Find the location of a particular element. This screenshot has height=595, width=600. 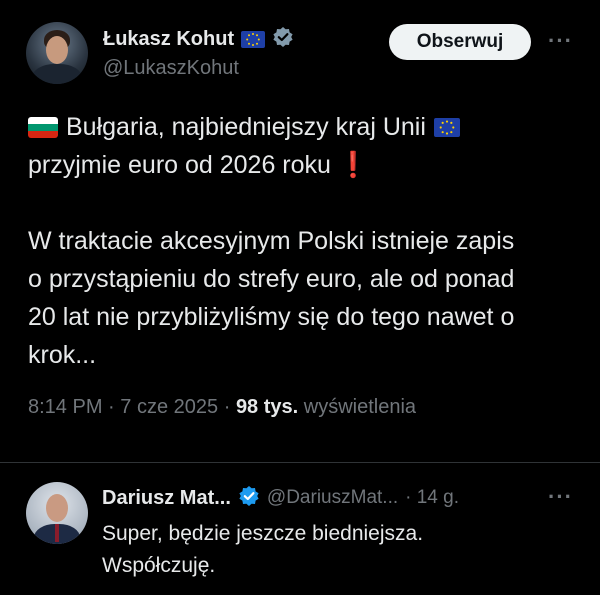

tweet-line-1-text: Bułgaria, najbiedniejszy kraj Unii is located at coordinates (246, 127).